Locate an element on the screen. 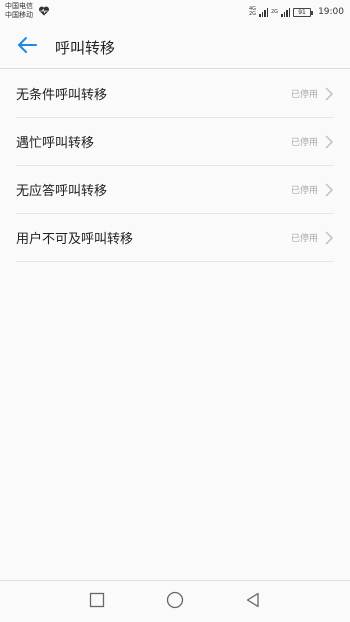 The height and width of the screenshot is (622, 350). battery-icon: 91 is located at coordinates (303, 12).